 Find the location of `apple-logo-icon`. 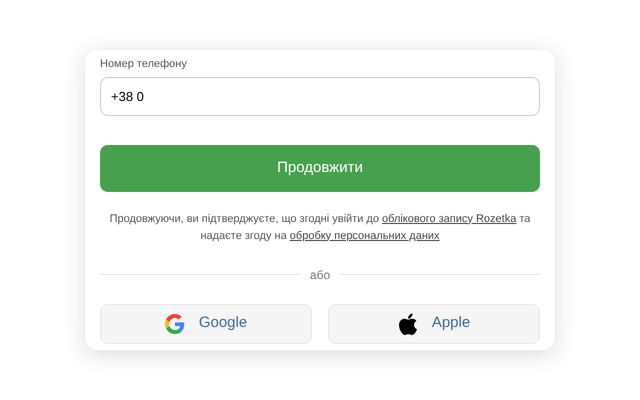

apple-logo-icon is located at coordinates (408, 323).